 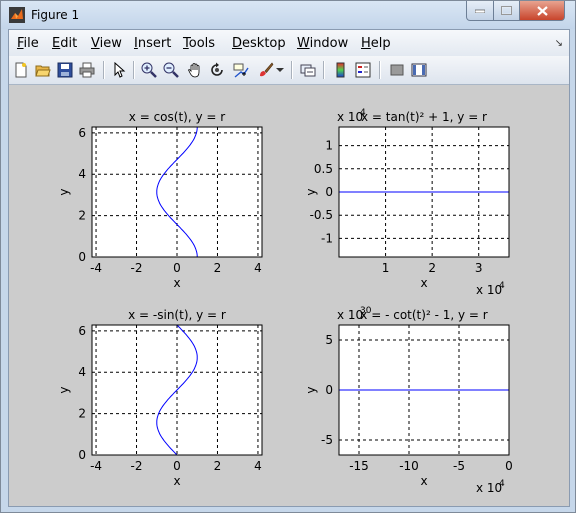 I want to click on pan-icon, so click(x=194, y=70).